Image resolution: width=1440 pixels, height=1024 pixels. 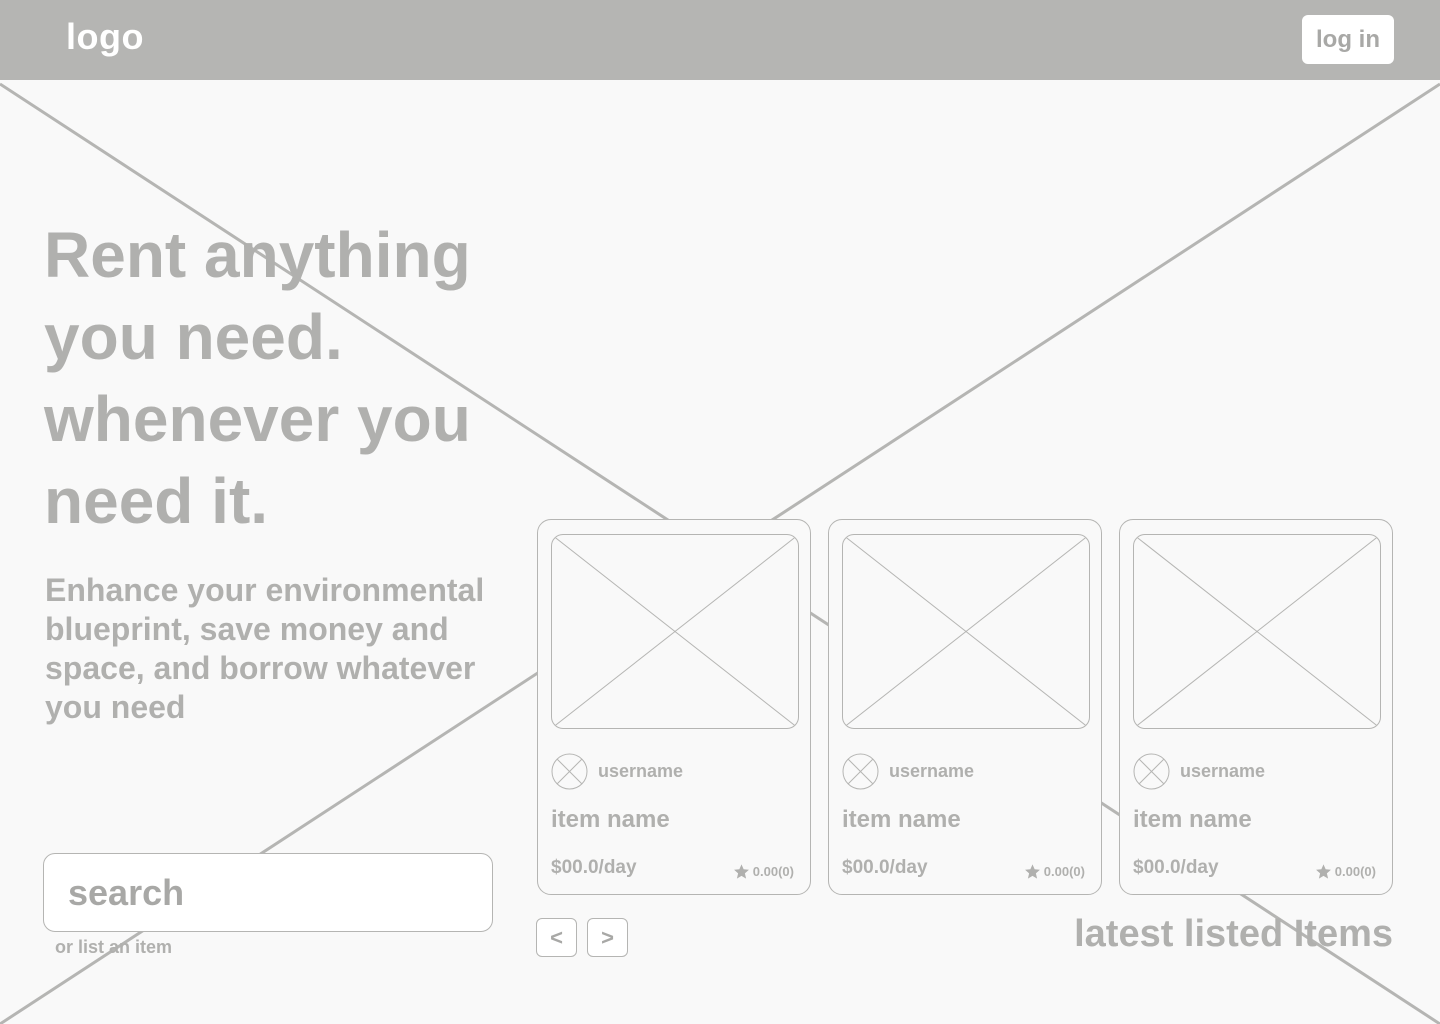 What do you see at coordinates (720, 40) in the screenshot?
I see `top-navbar: logo log in` at bounding box center [720, 40].